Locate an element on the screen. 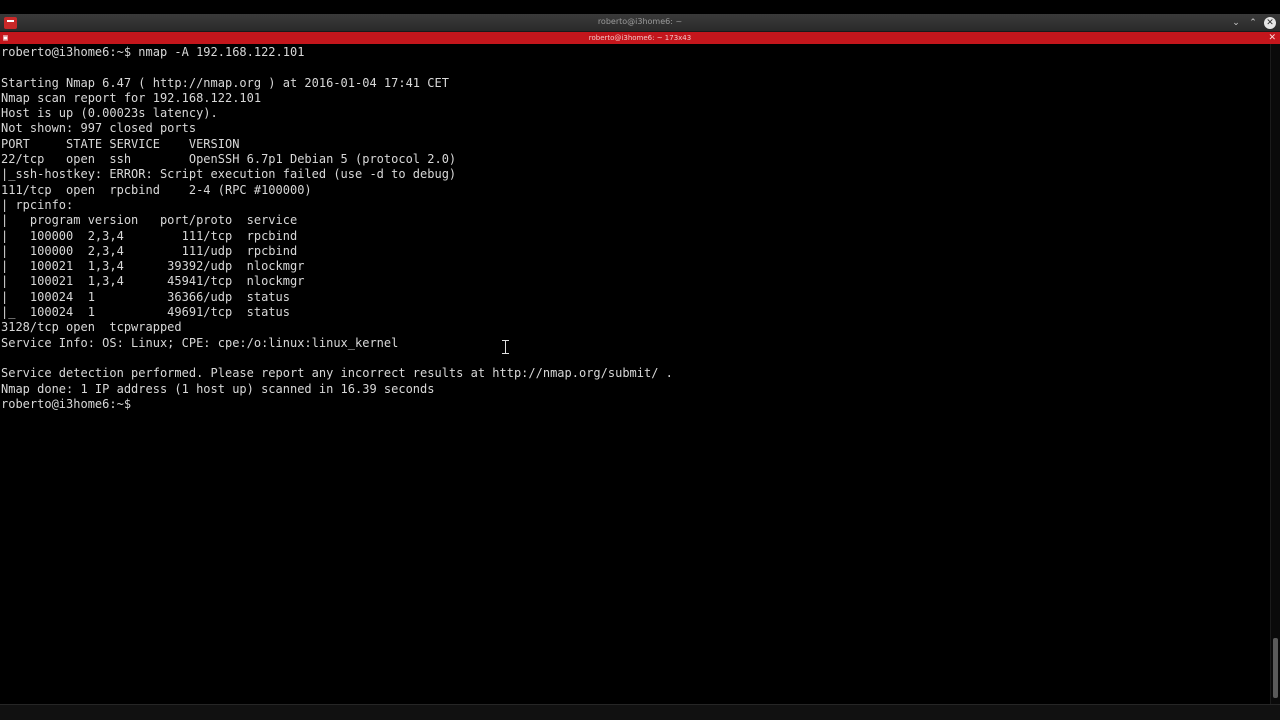 This screenshot has height=720, width=1280. maximize-button: ⌃ is located at coordinates (1253, 23).